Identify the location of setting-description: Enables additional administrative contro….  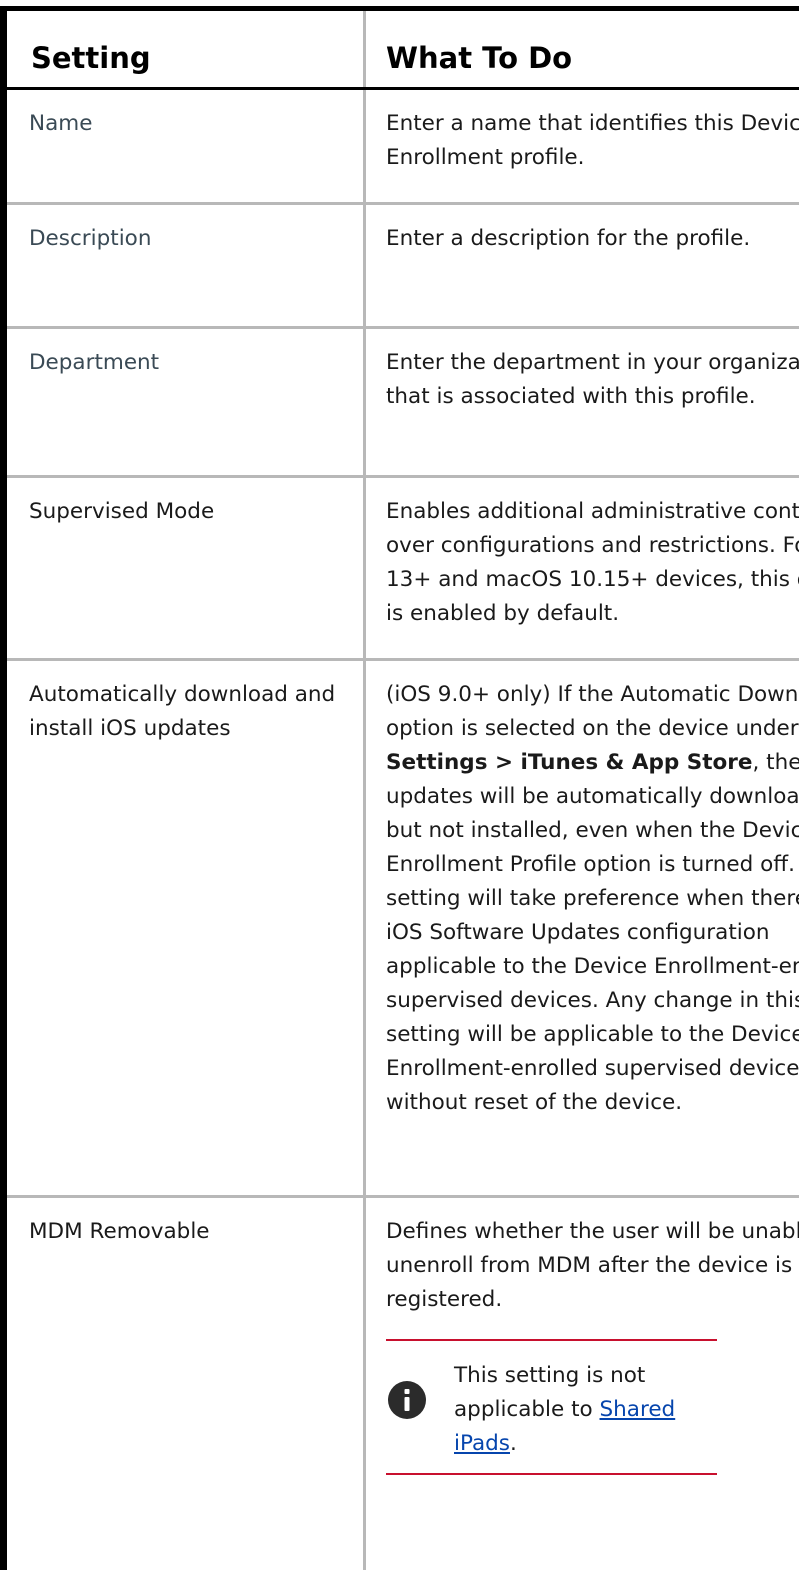
(581, 568).